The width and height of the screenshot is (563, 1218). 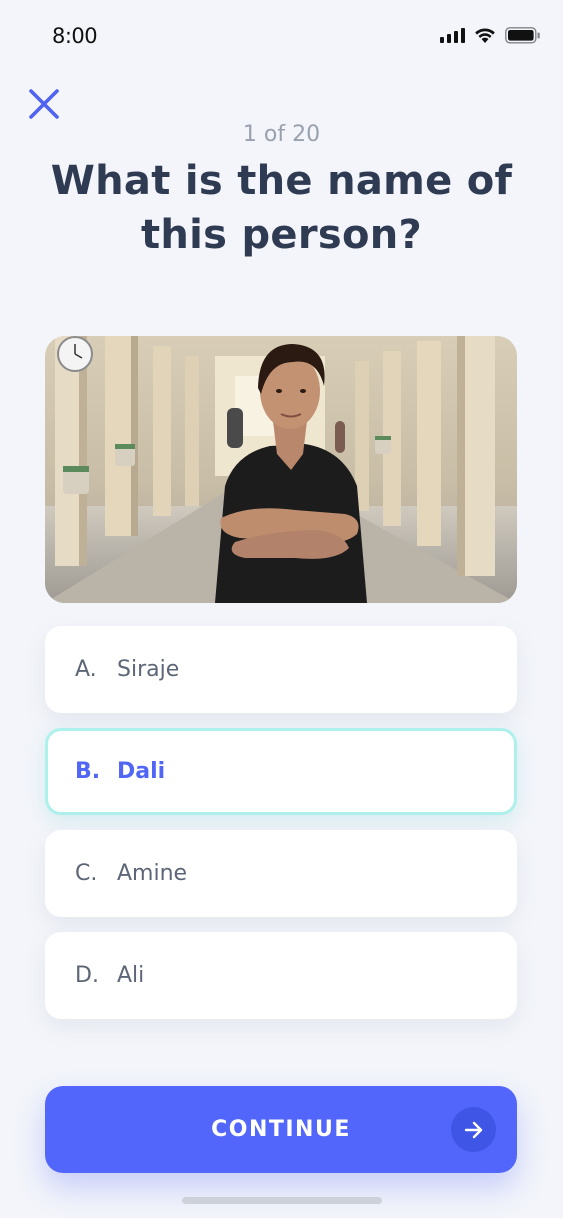 I want to click on status-time: 8:00, so click(x=75, y=36).